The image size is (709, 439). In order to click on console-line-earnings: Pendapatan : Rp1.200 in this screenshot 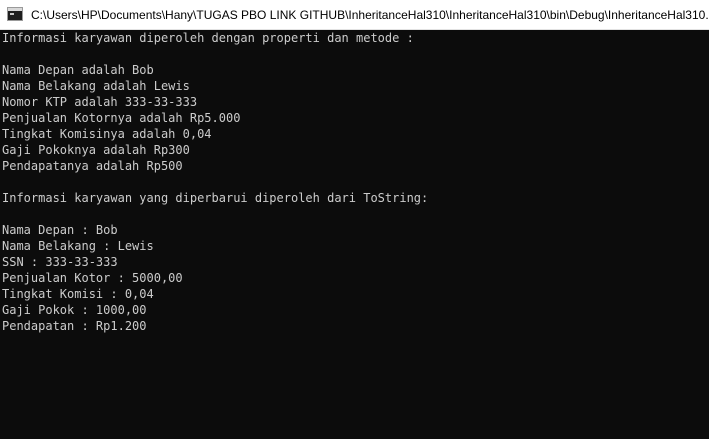, I will do `click(74, 326)`.